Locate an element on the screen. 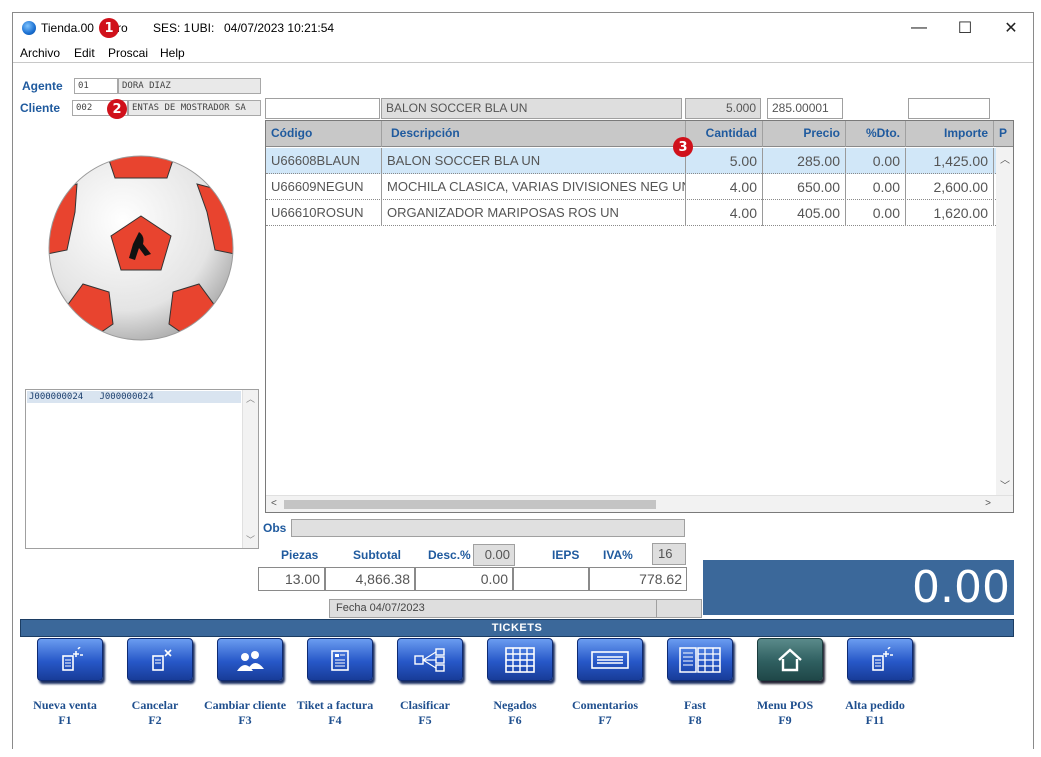 Image resolution: width=1041 pixels, height=757 pixels. grid-vertical-scrollbar: ︿ ﹀ is located at coordinates (1004, 321).